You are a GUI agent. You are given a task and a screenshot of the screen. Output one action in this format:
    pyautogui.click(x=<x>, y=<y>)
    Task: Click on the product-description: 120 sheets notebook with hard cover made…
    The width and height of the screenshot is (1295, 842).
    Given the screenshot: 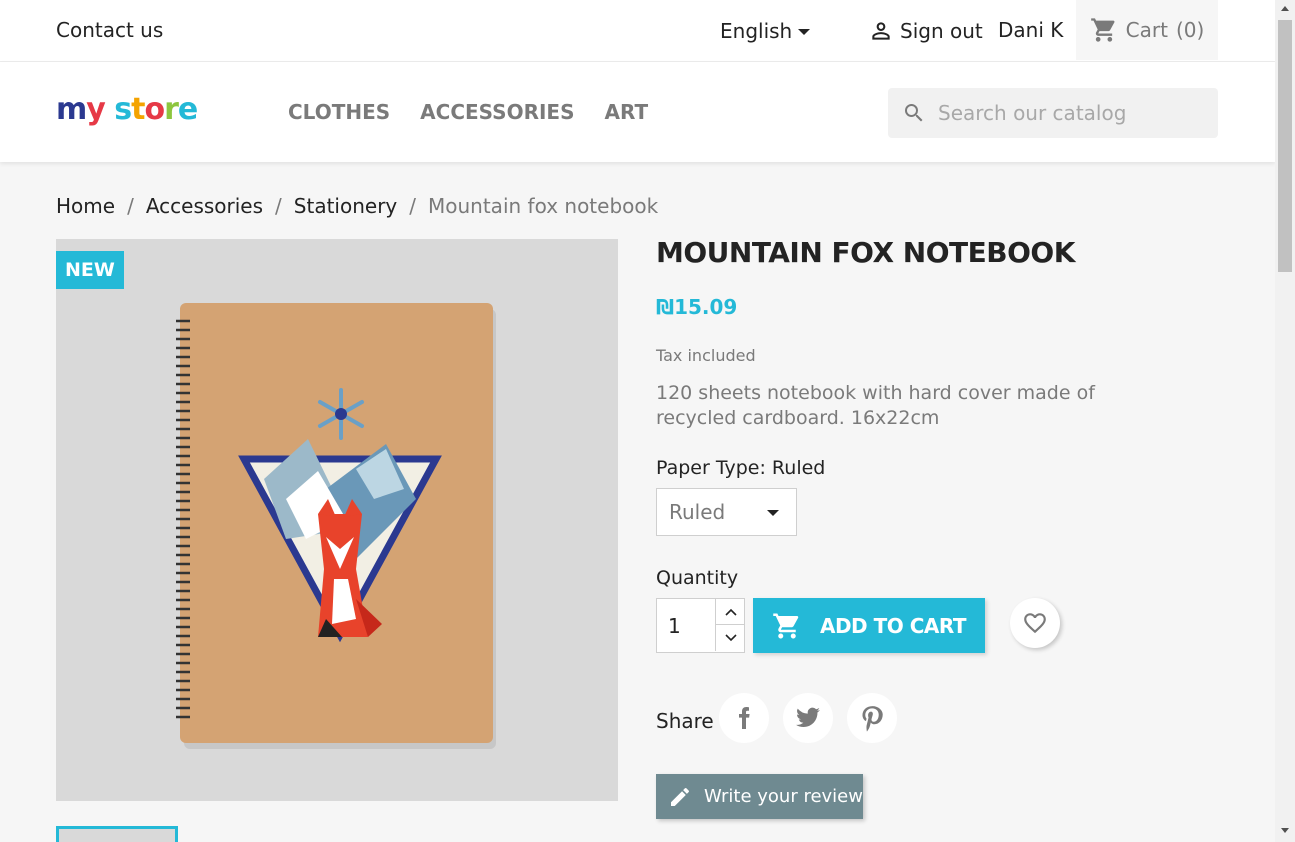 What is the action you would take?
    pyautogui.click(x=875, y=405)
    